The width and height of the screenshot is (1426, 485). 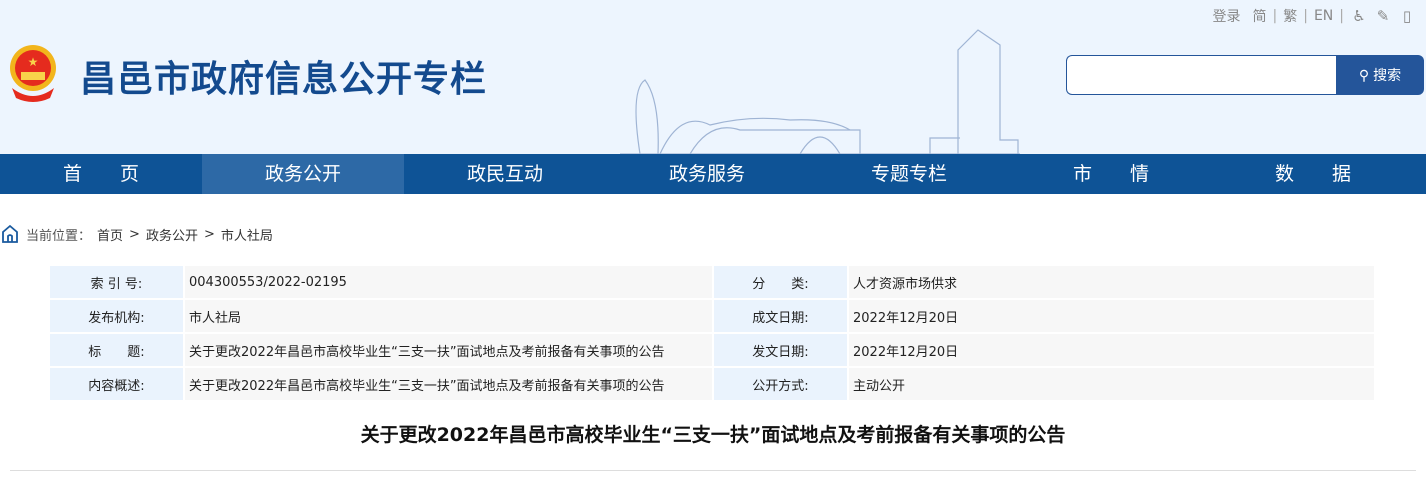 I want to click on nav-services: 政务服务, so click(x=707, y=174).